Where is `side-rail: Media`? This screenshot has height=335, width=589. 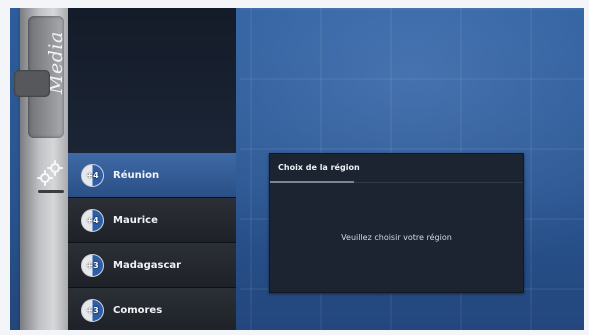 side-rail: Media is located at coordinates (41, 169).